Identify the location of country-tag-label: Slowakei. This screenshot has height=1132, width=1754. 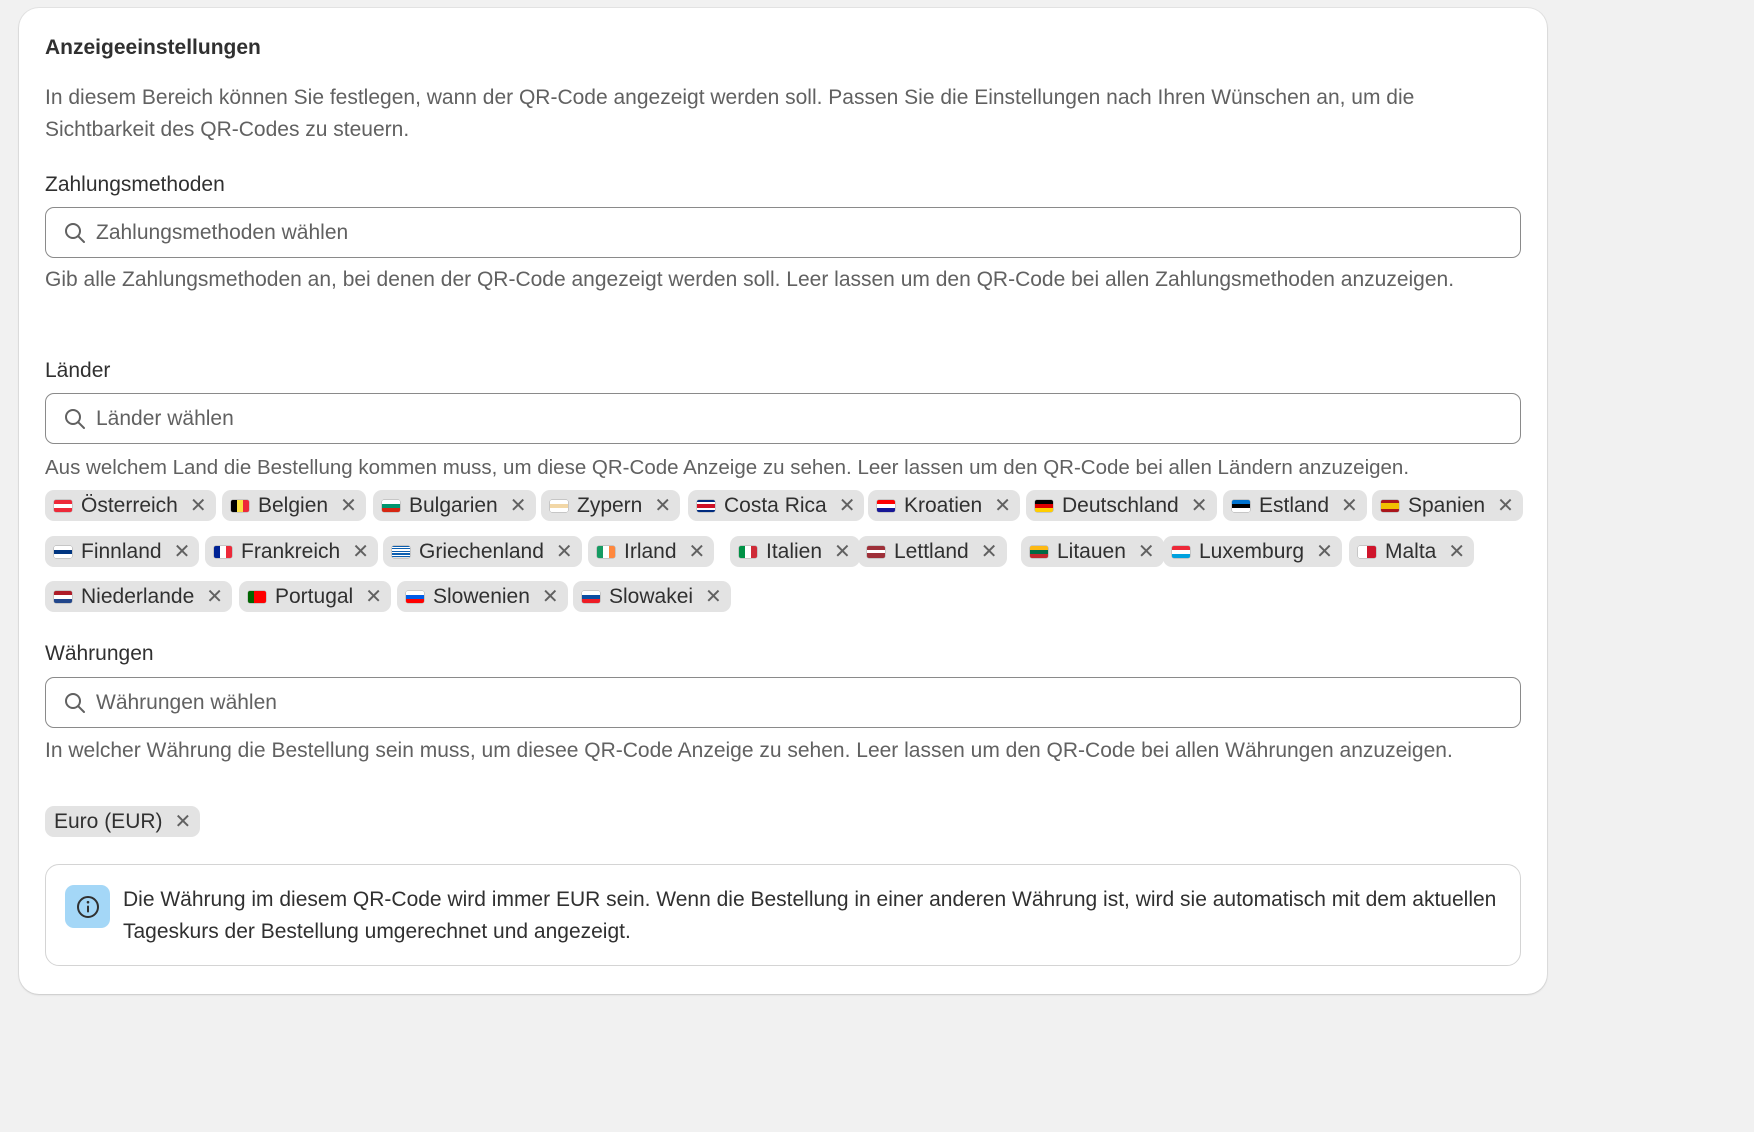
(651, 596).